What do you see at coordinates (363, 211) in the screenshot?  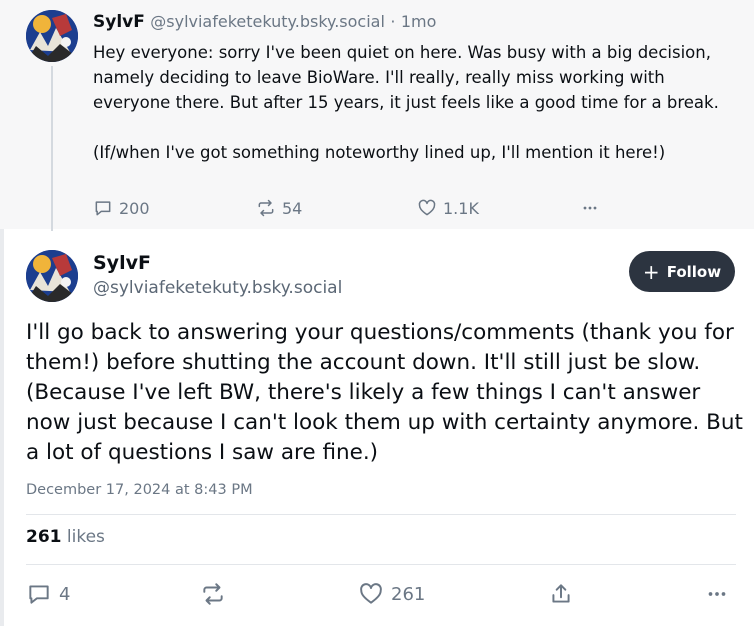 I see `parent-post-actions: 200 54 1.1K` at bounding box center [363, 211].